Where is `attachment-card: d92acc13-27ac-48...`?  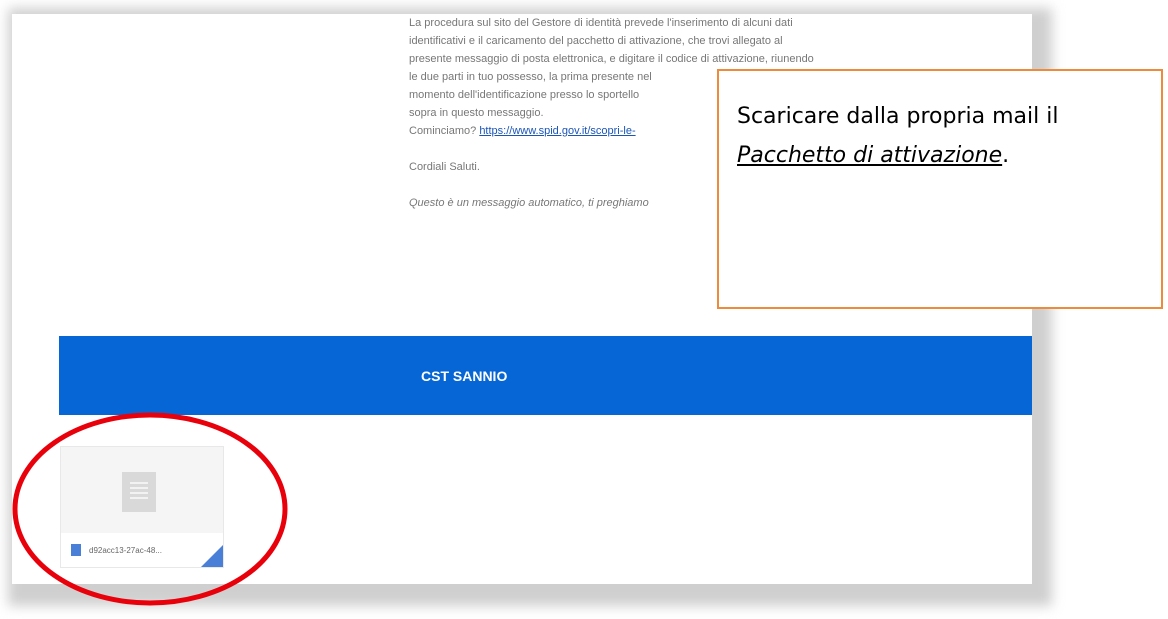
attachment-card: d92acc13-27ac-48... is located at coordinates (142, 507).